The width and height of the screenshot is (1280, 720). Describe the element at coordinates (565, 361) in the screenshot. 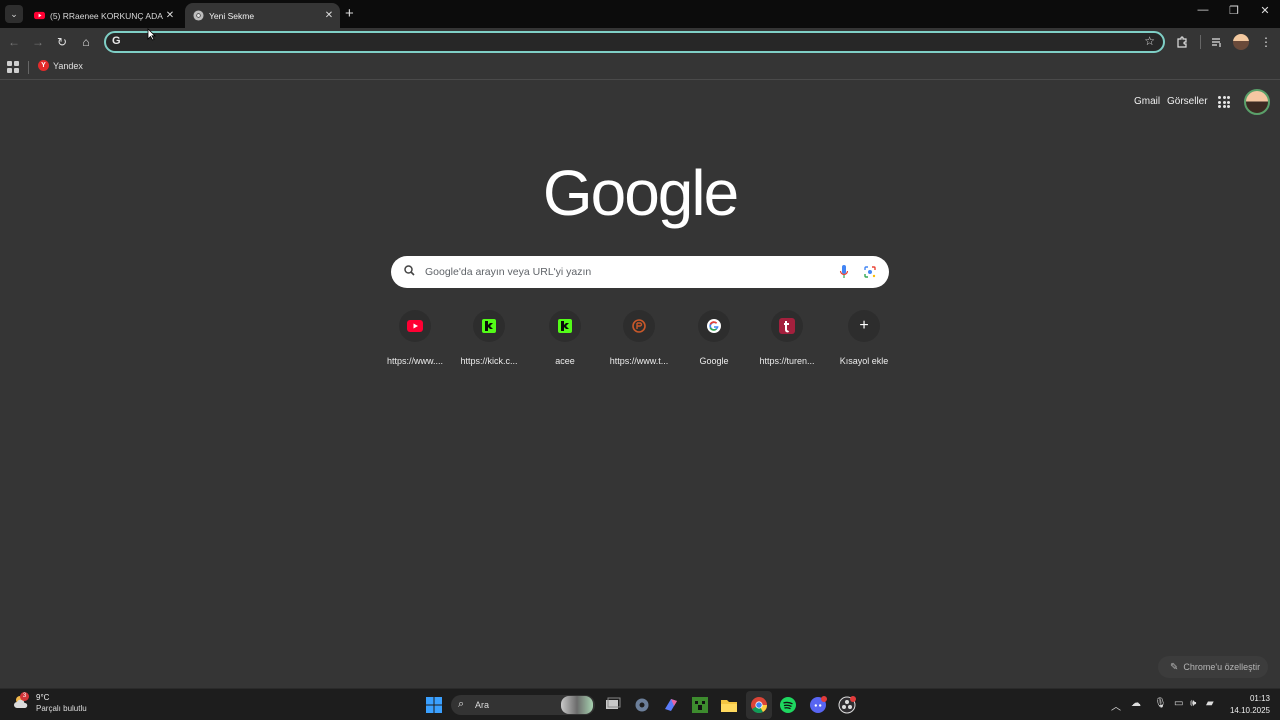

I see `shortcut-label: acee` at that location.